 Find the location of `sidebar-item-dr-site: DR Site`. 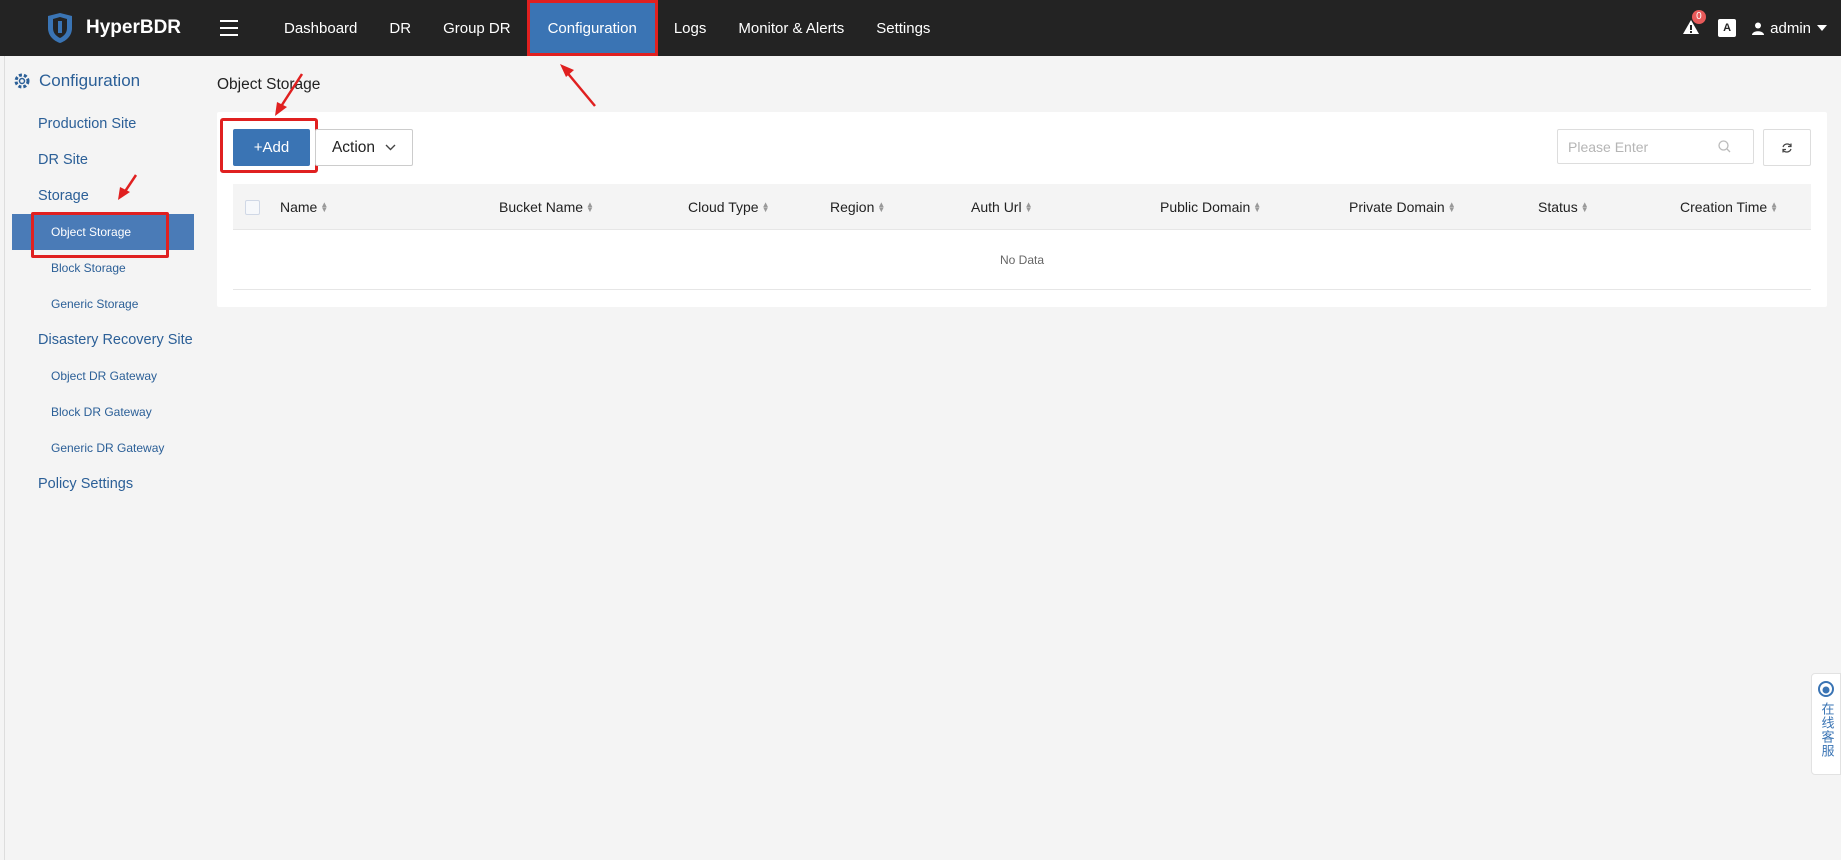

sidebar-item-dr-site: DR Site is located at coordinates (103, 160).